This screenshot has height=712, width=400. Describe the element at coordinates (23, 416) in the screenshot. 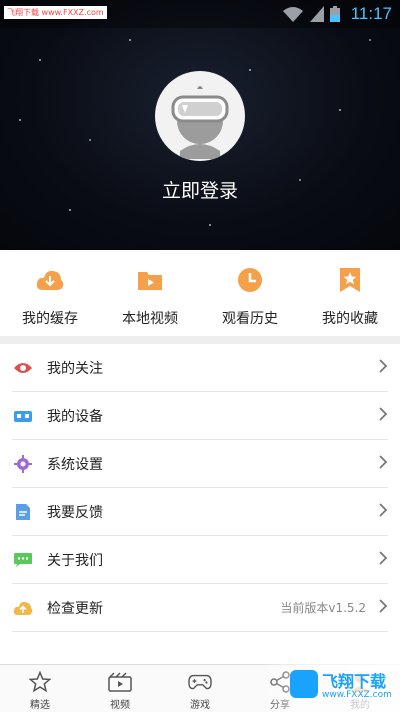

I see `vr-glasses-icon` at that location.